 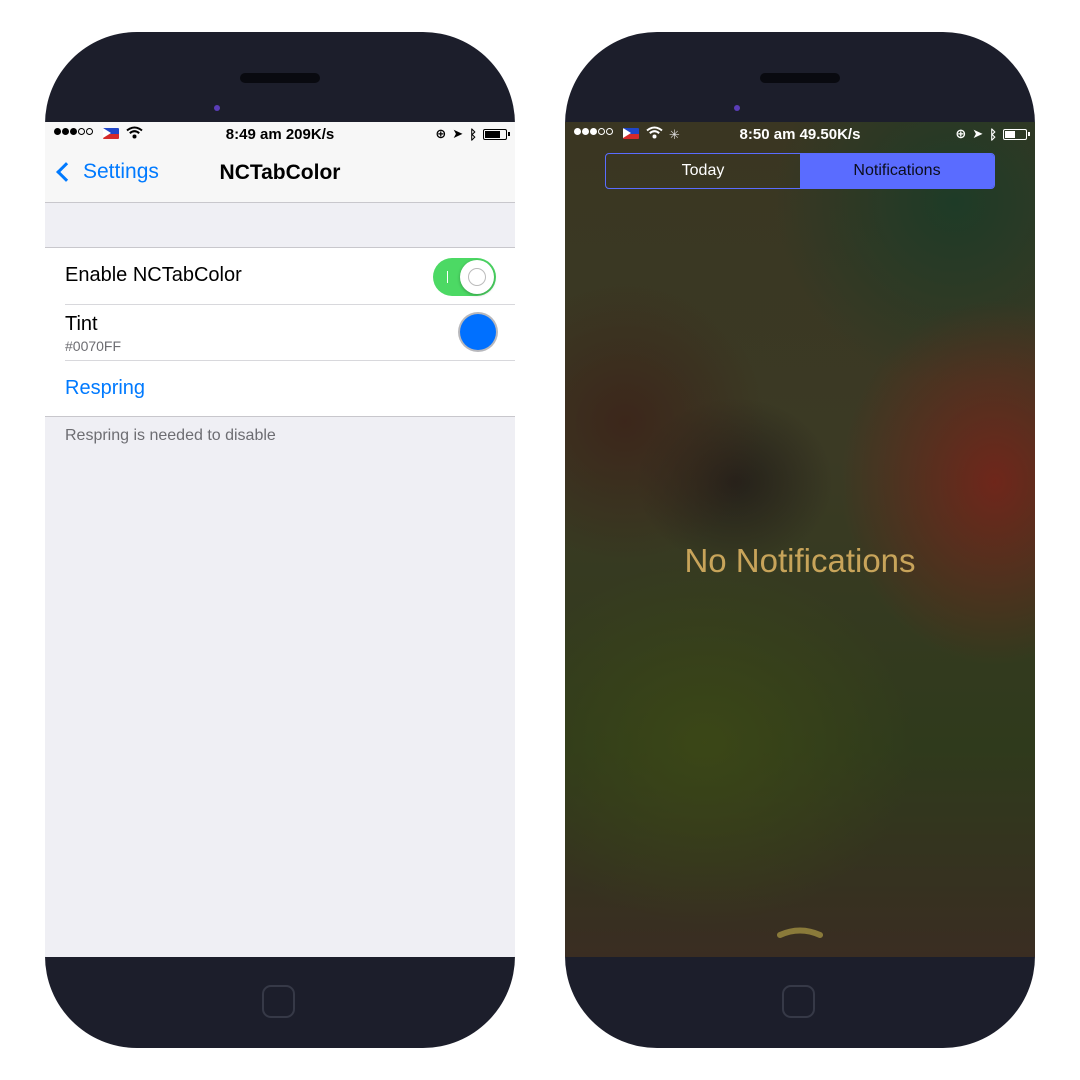 What do you see at coordinates (105, 388) in the screenshot?
I see `respring-button: Respring` at bounding box center [105, 388].